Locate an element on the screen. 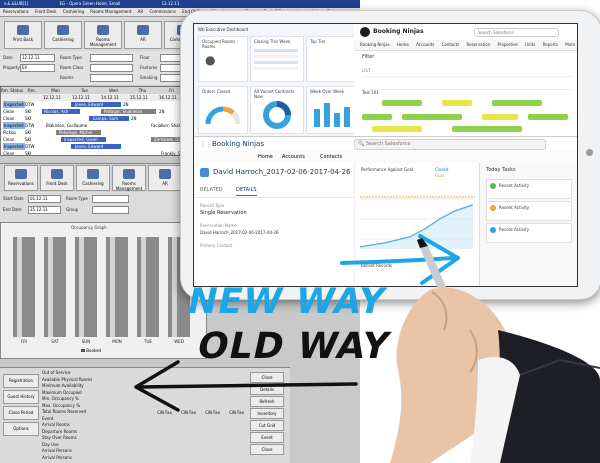 The width and height of the screenshot is (600, 463). hand-illustration is located at coordinates (495, 375).